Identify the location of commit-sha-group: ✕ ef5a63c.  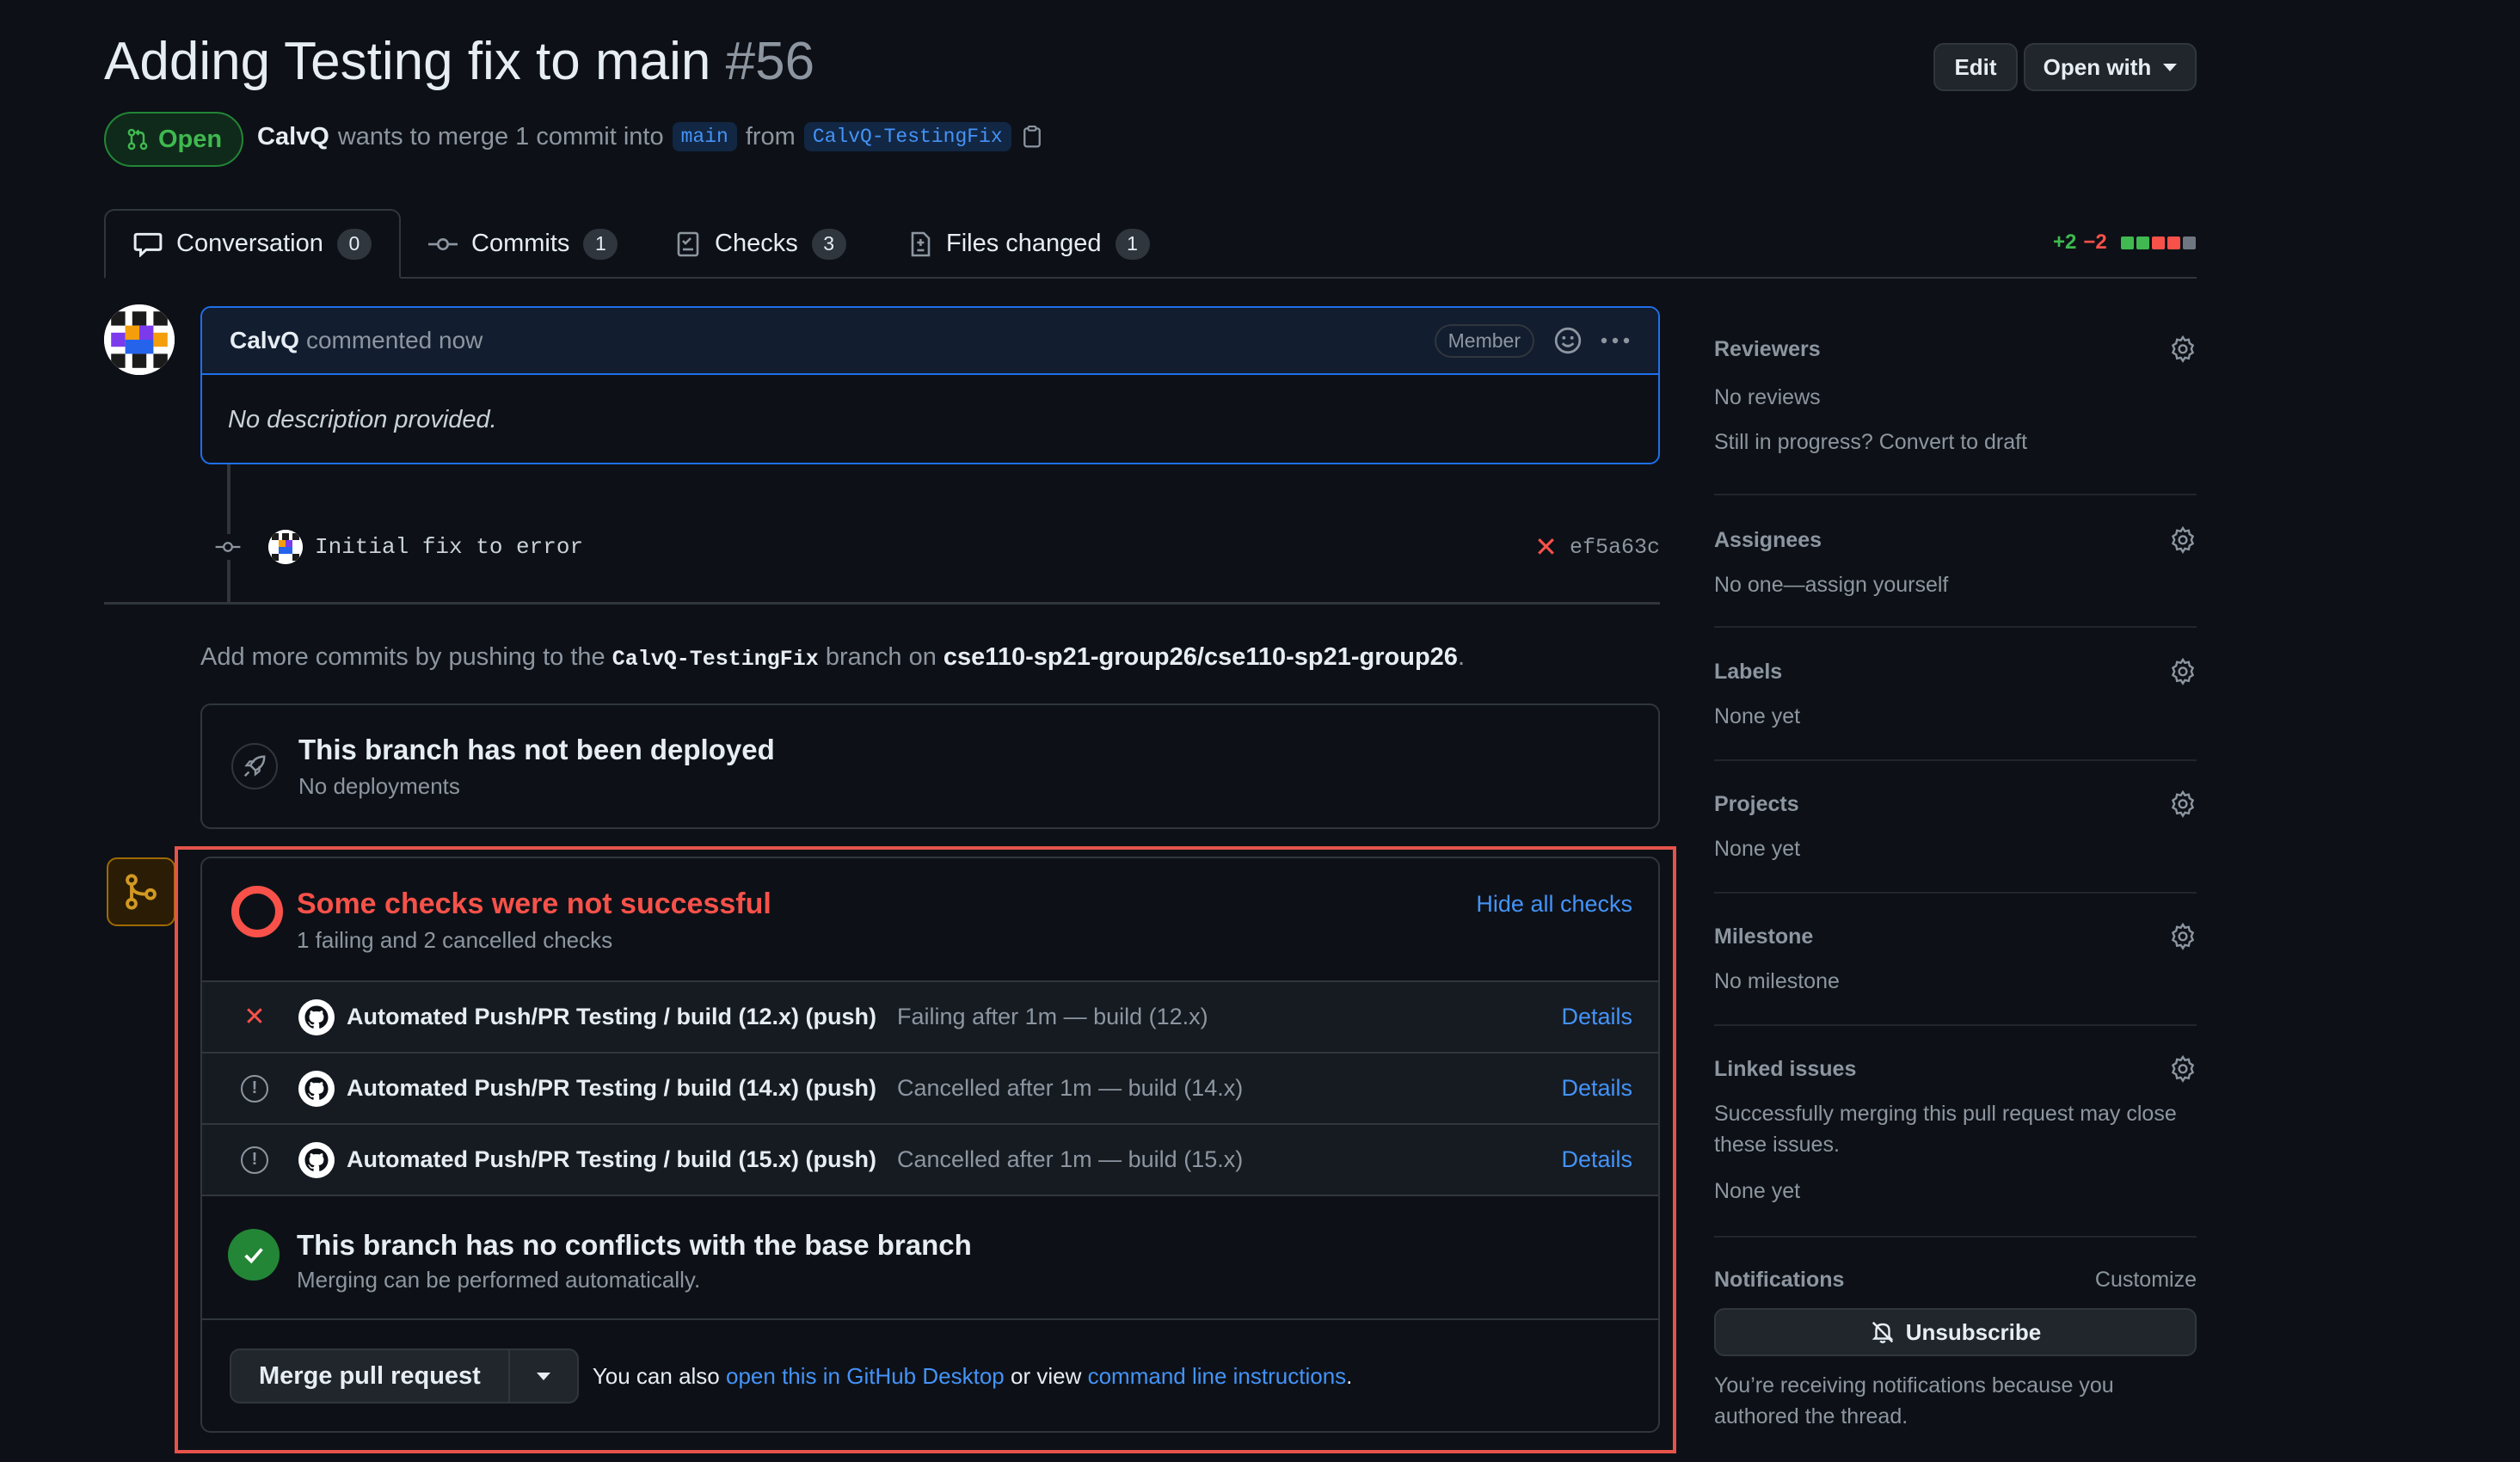
(1597, 547).